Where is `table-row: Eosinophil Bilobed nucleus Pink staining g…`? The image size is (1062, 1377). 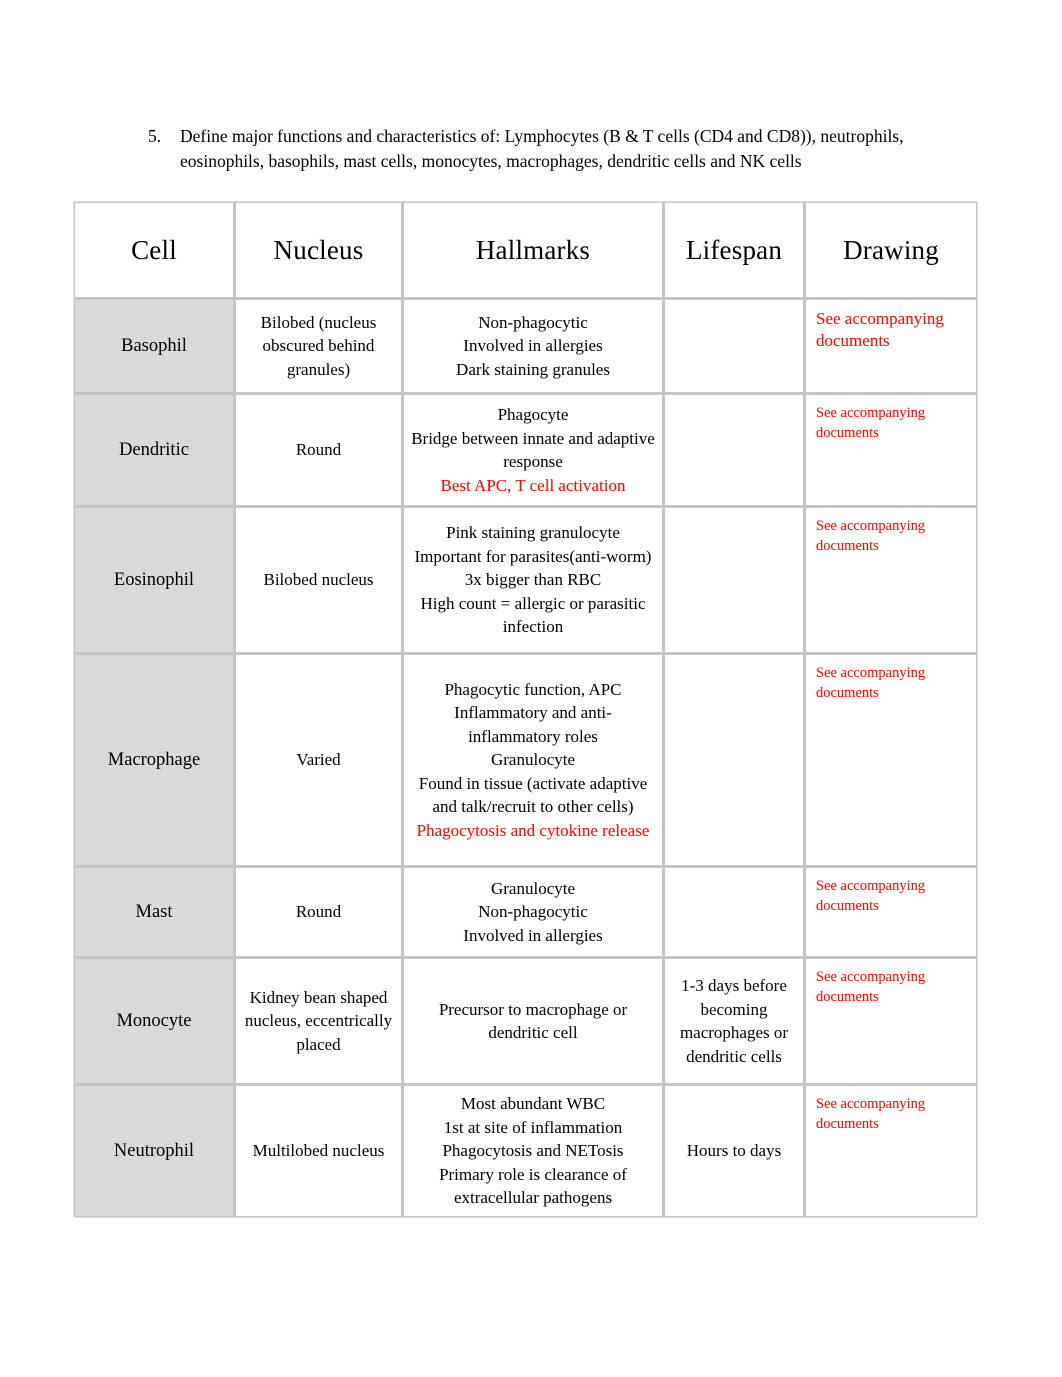
table-row: Eosinophil Bilobed nucleus Pink staining g… is located at coordinates (525, 580).